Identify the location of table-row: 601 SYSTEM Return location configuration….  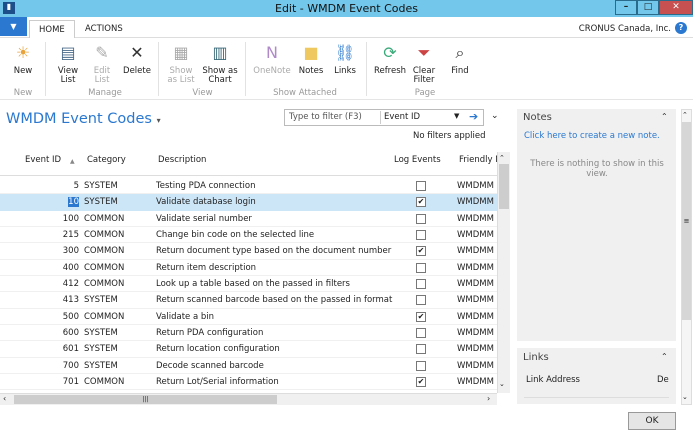
(248, 349).